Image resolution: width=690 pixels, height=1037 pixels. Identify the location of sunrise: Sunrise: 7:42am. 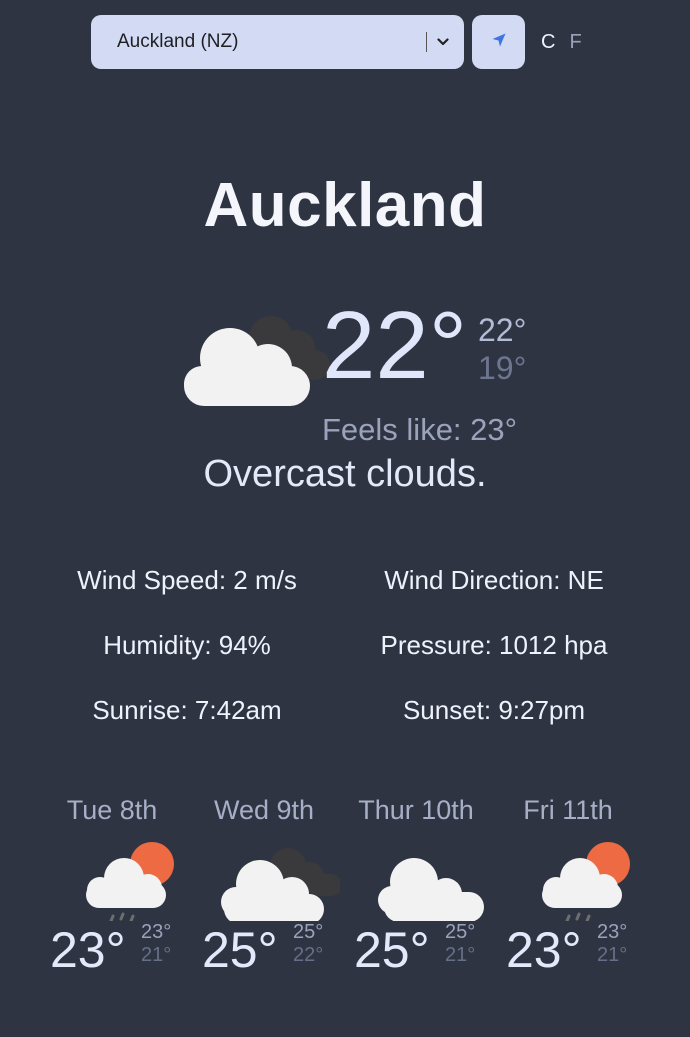
(187, 710).